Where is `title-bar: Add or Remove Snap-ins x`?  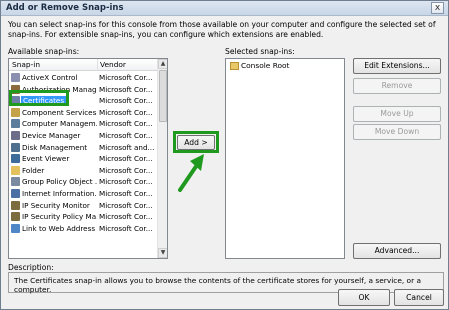
title-bar: Add or Remove Snap-ins x is located at coordinates (224, 8).